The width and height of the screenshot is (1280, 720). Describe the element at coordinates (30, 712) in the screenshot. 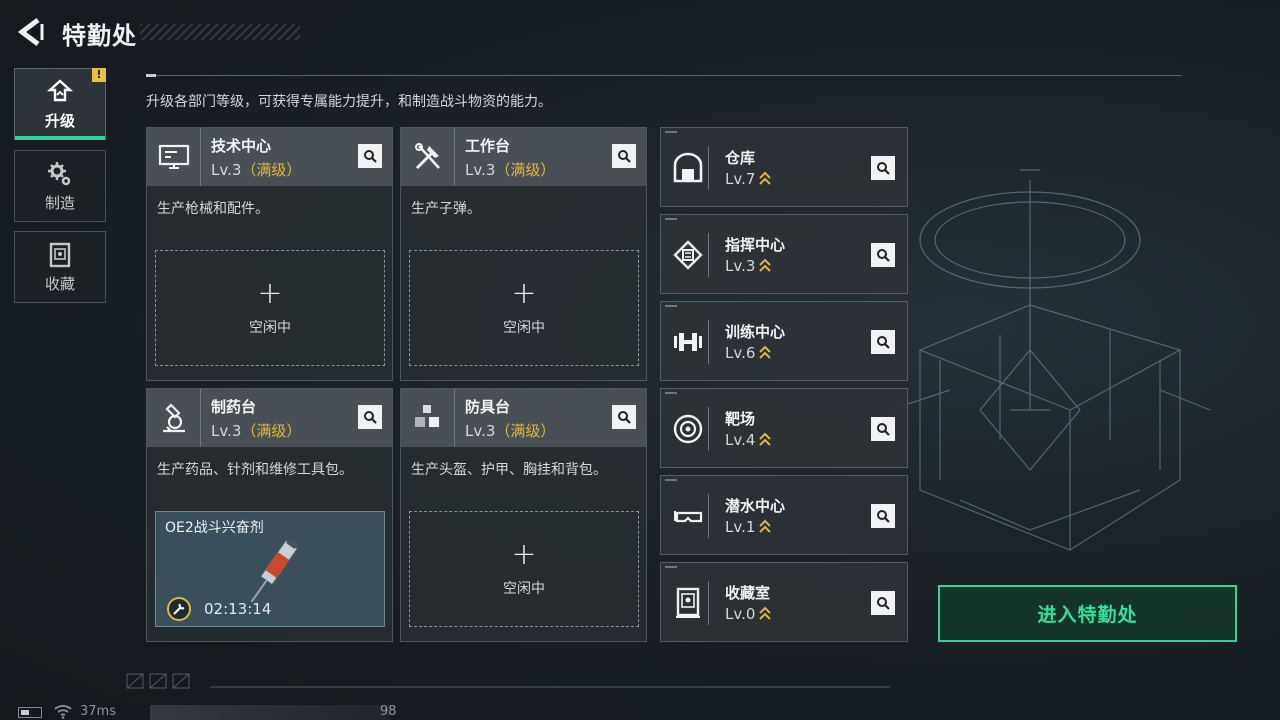

I see `battery-icon` at that location.